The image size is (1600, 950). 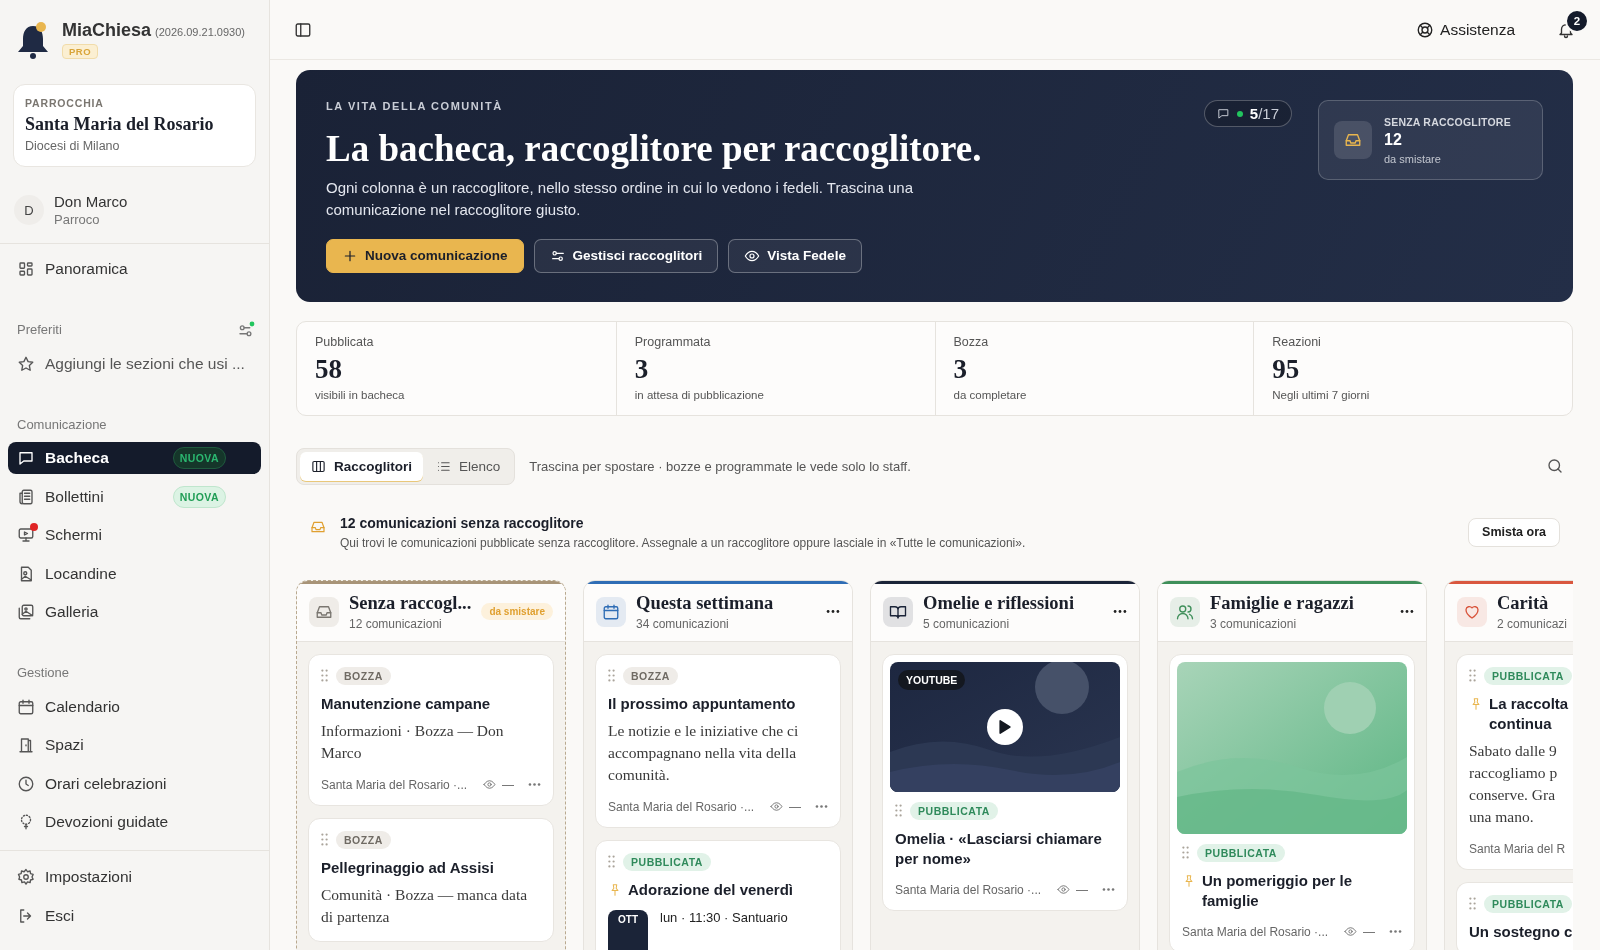 What do you see at coordinates (1521, 931) in the screenshot?
I see `post-title: Un sostegno c` at bounding box center [1521, 931].